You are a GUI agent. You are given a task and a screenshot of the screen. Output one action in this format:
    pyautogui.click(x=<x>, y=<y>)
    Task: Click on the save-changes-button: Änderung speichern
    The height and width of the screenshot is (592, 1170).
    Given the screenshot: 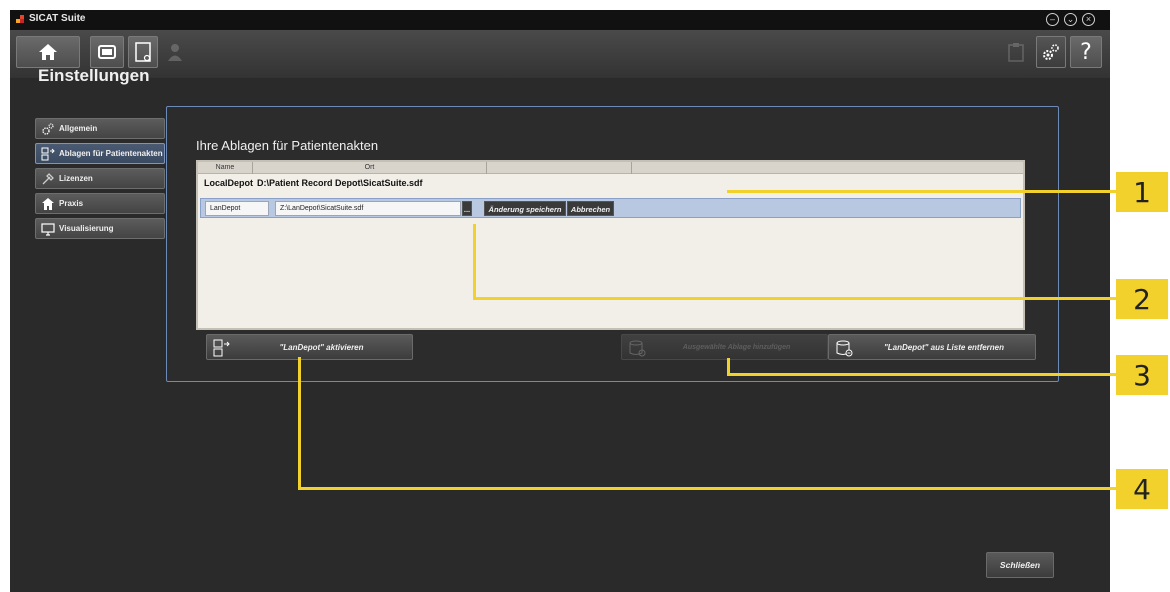 What is the action you would take?
    pyautogui.click(x=525, y=208)
    